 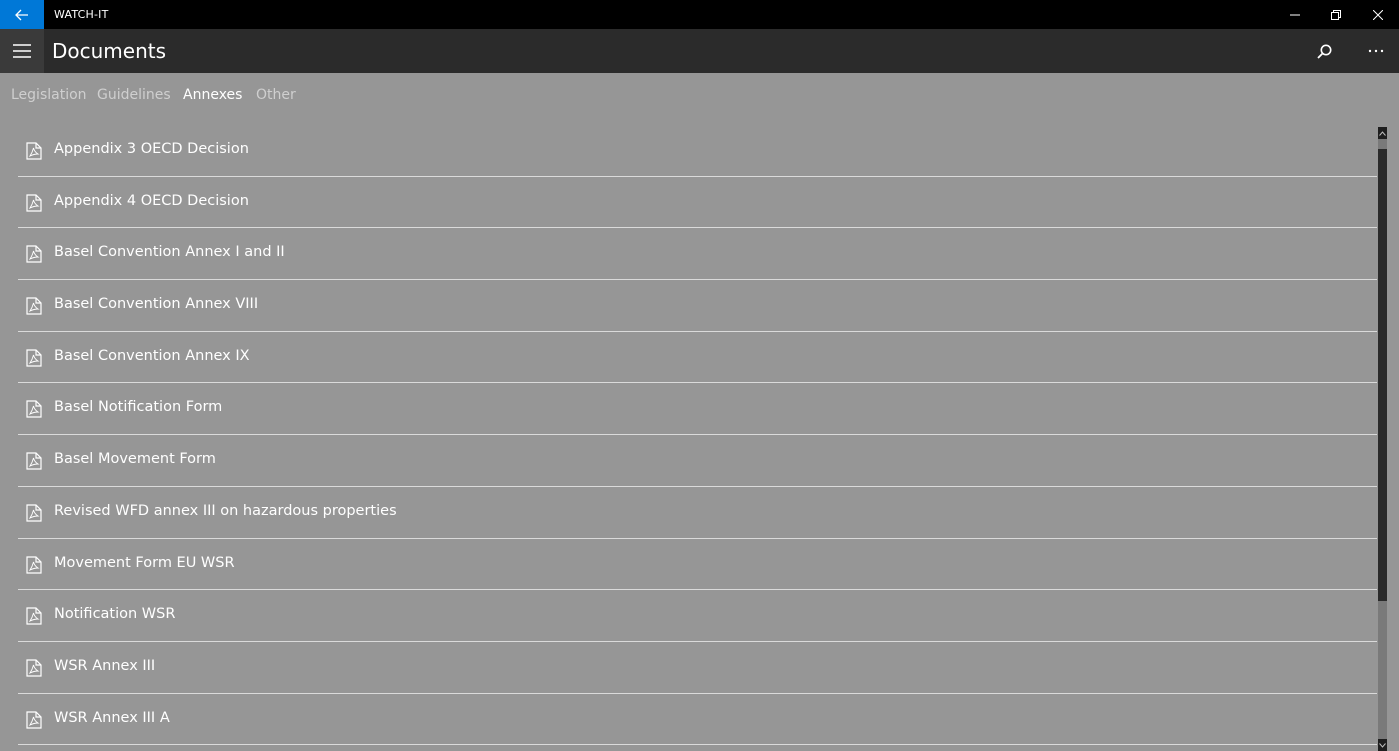 I want to click on chevron-up-icon, so click(x=1382, y=133).